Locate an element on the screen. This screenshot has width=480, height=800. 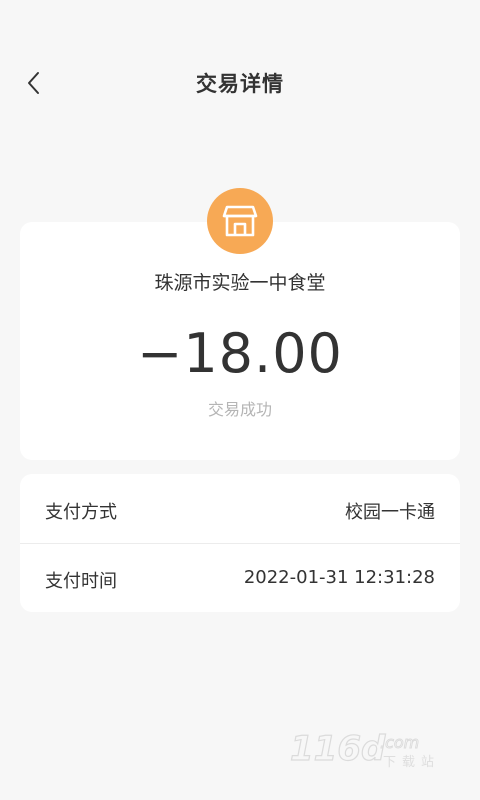
detail-label: 支付时间 is located at coordinates (81, 581).